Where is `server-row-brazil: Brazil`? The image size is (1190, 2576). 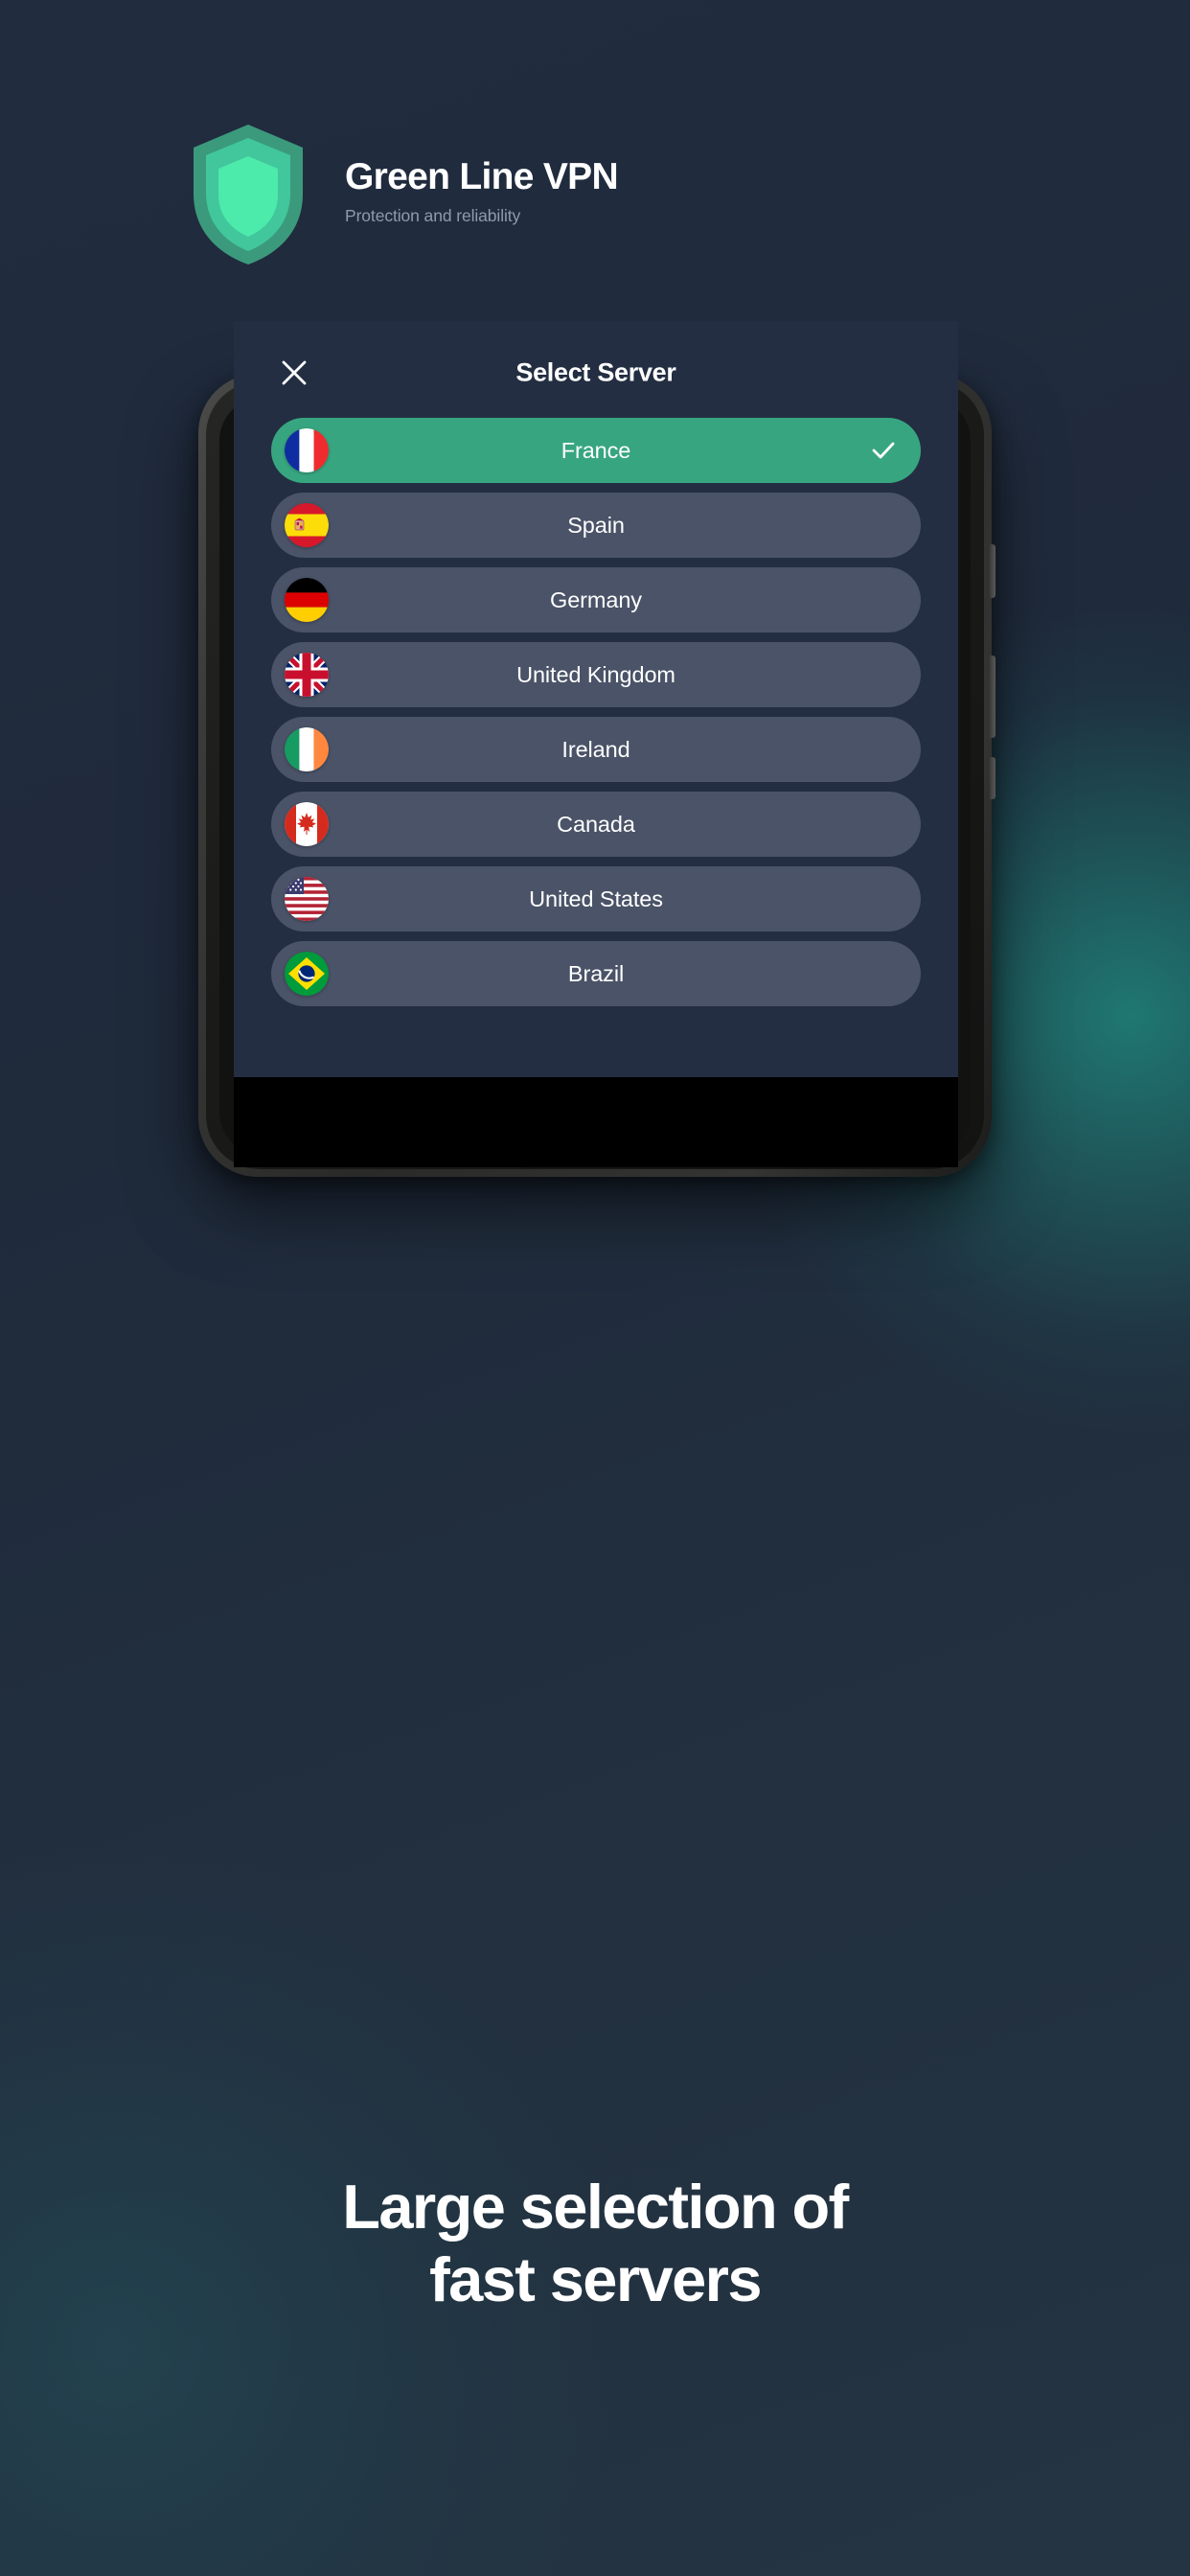 server-row-brazil: Brazil is located at coordinates (596, 973).